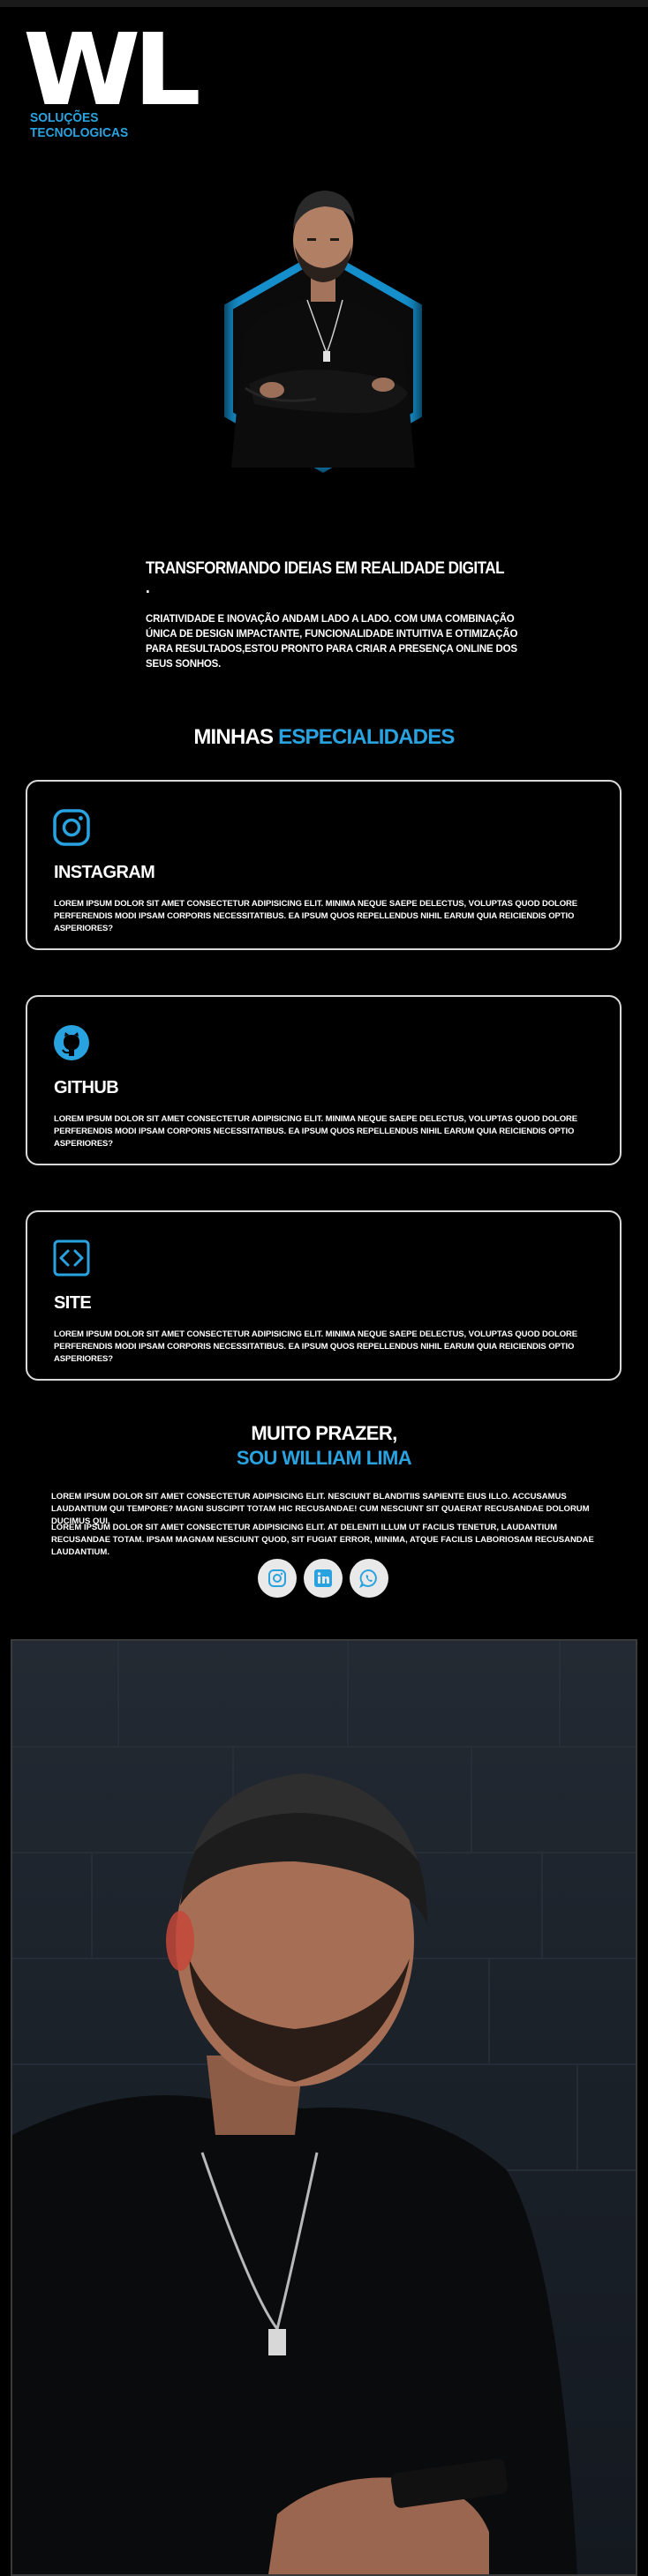  Describe the element at coordinates (86, 1088) in the screenshot. I see `card-title: GITHUB` at that location.